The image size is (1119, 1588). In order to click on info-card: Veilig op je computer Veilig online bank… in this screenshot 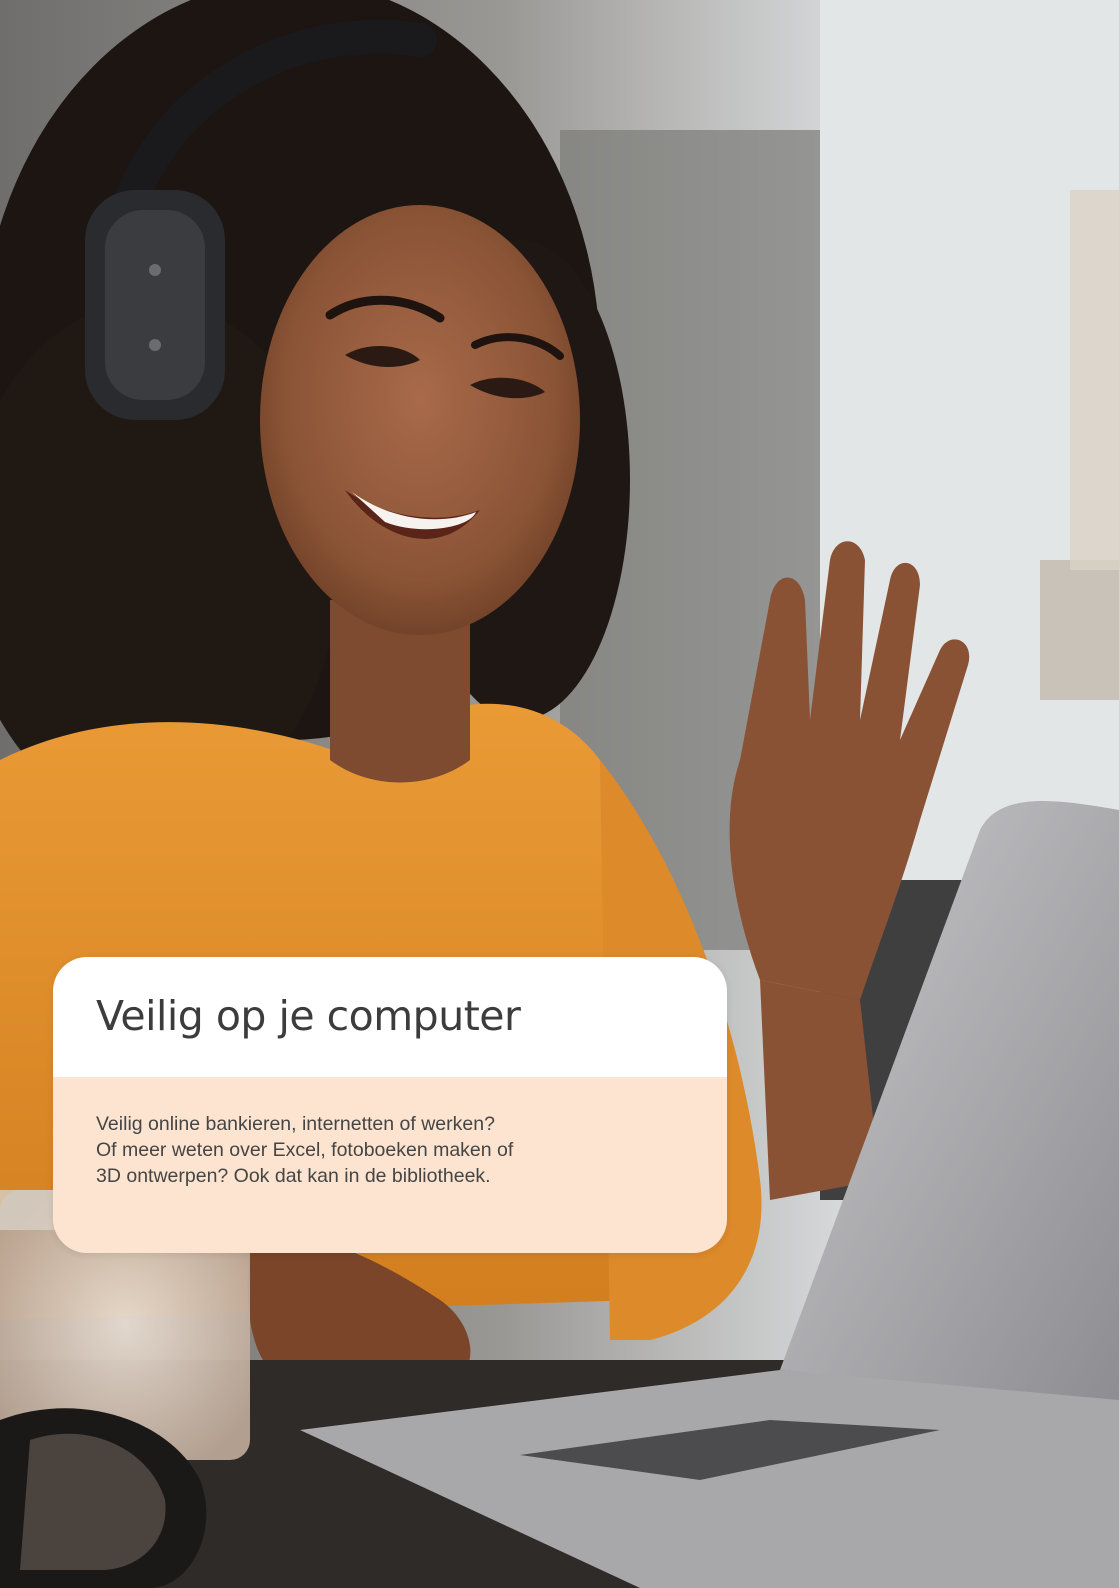, I will do `click(390, 1105)`.